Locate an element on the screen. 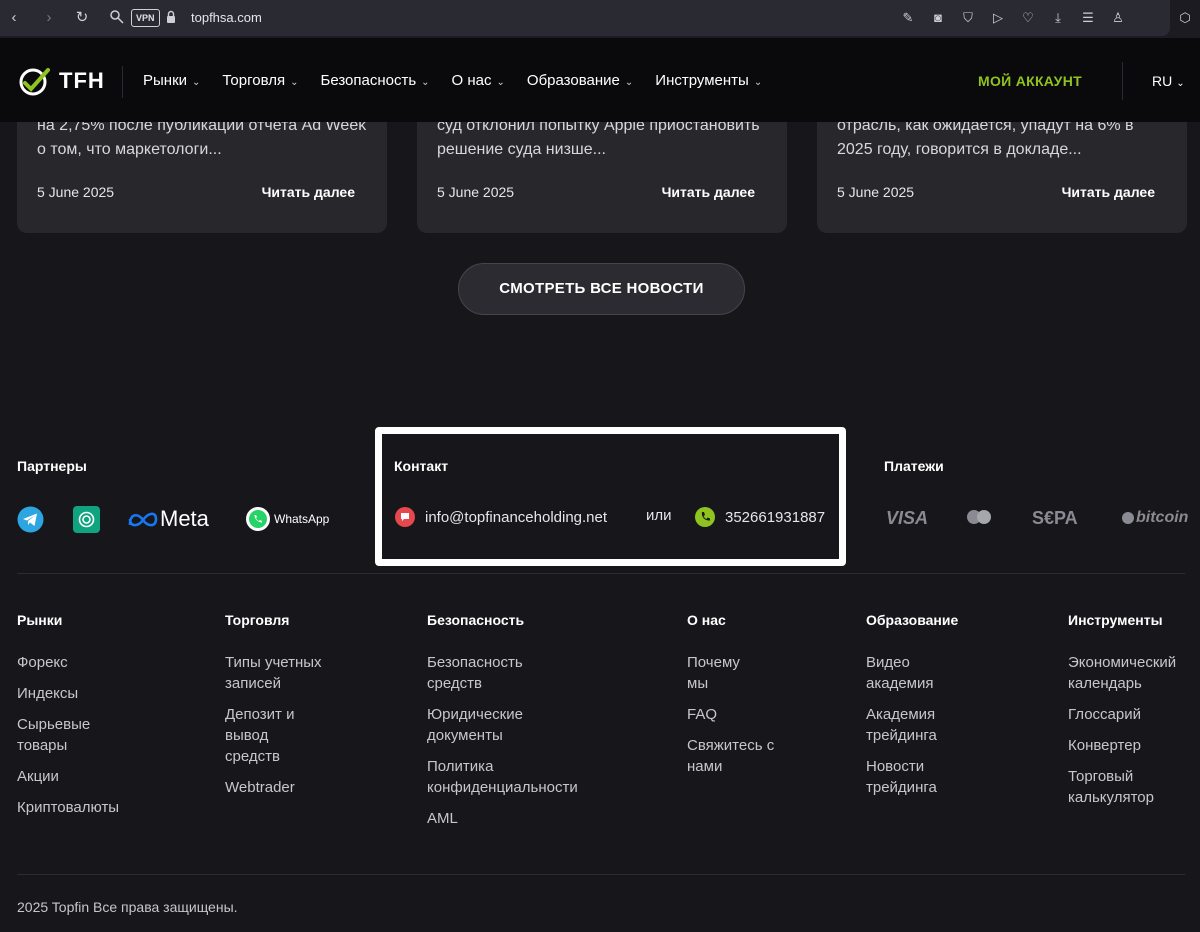 This screenshot has height=932, width=1200. bitcoin-logo: bitcoin is located at coordinates (1155, 518).